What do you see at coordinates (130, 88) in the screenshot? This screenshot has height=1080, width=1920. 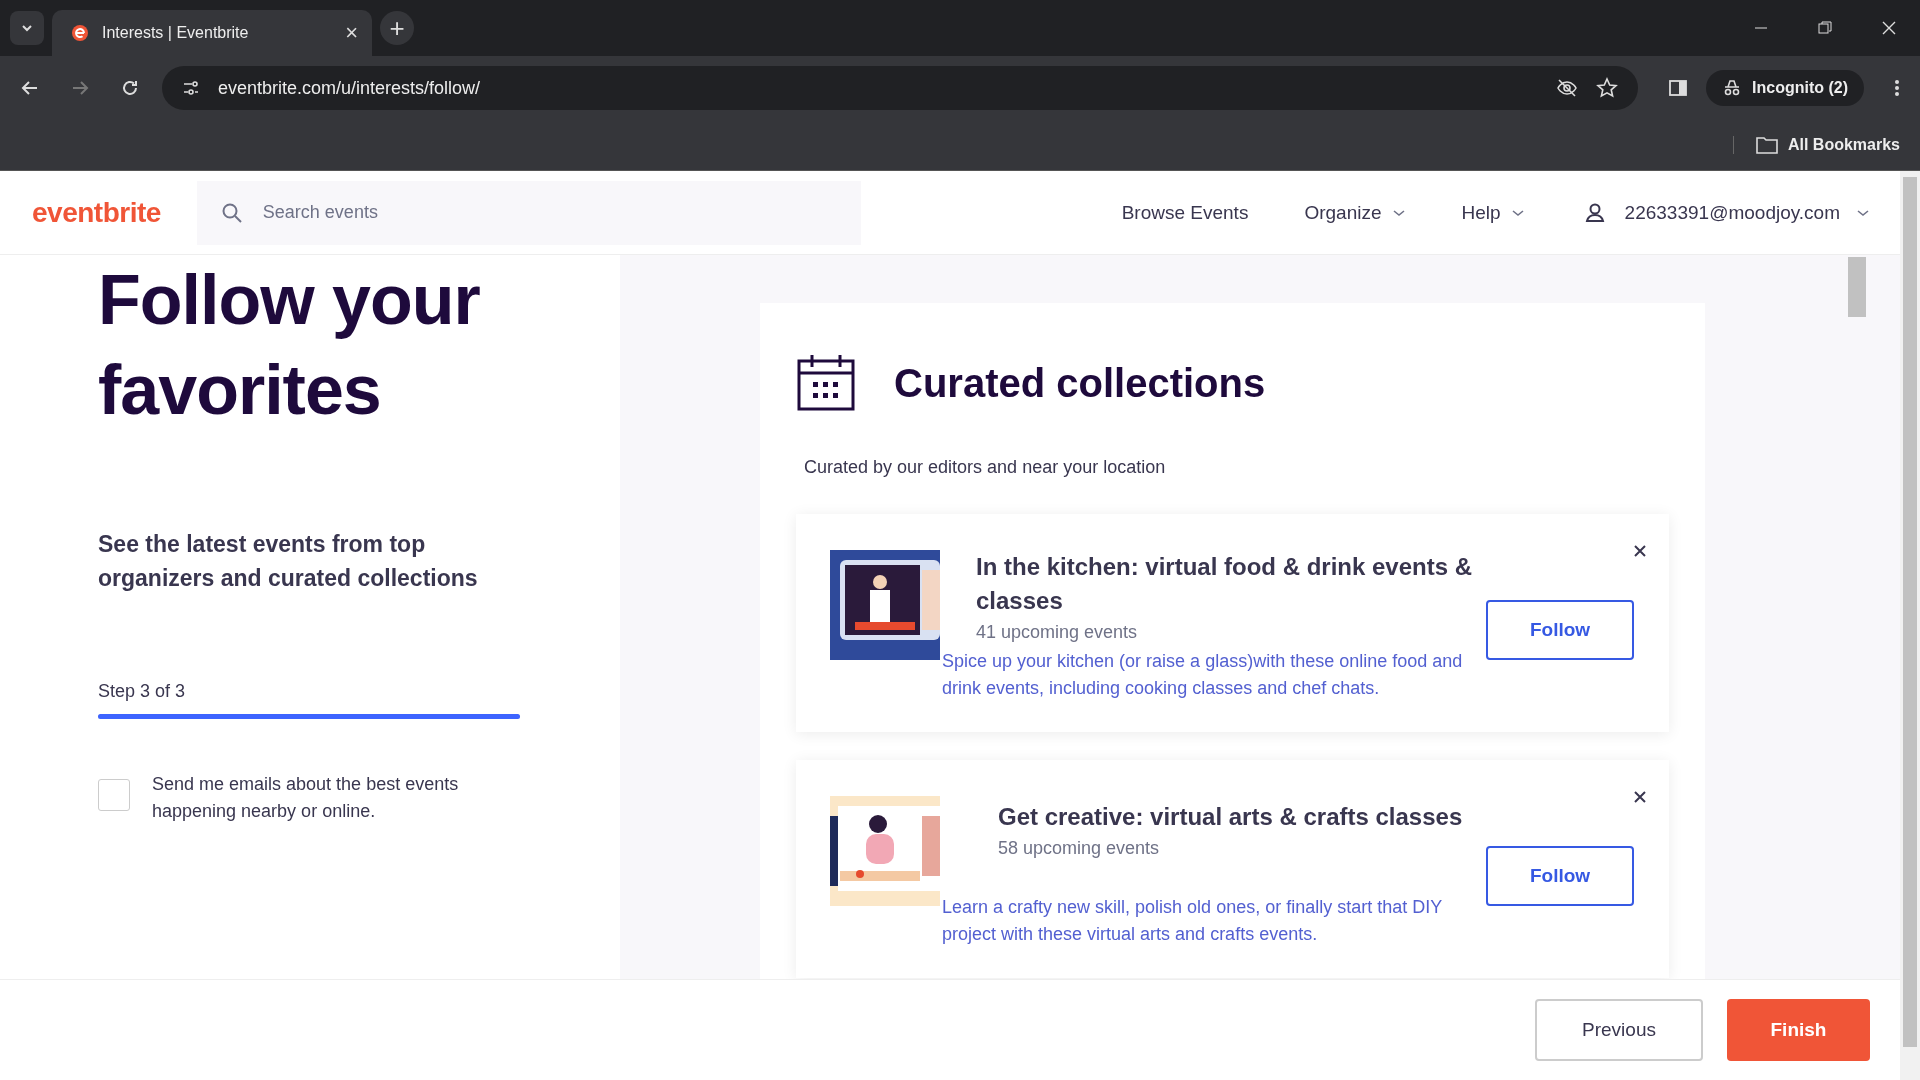 I see `reload-icon` at bounding box center [130, 88].